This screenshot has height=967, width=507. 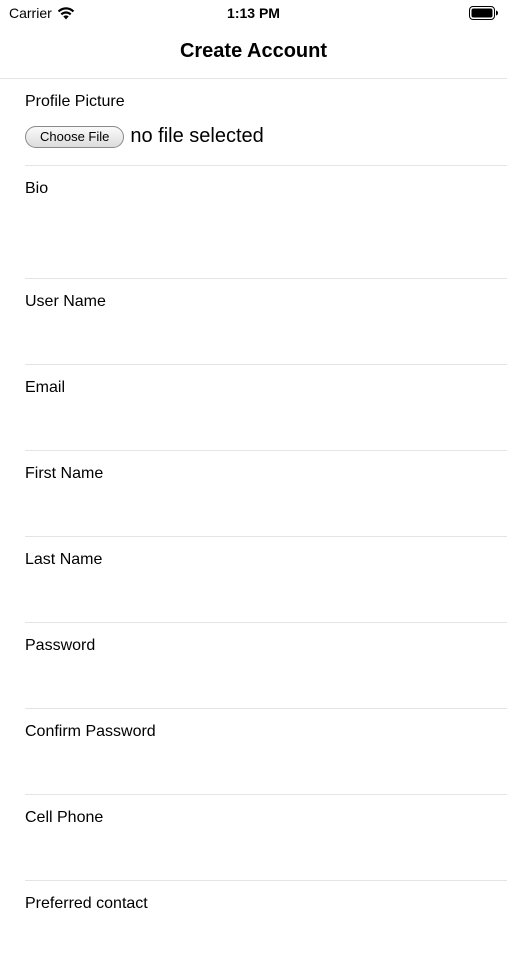 What do you see at coordinates (75, 101) in the screenshot?
I see `profile-picture-label: Profile Picture` at bounding box center [75, 101].